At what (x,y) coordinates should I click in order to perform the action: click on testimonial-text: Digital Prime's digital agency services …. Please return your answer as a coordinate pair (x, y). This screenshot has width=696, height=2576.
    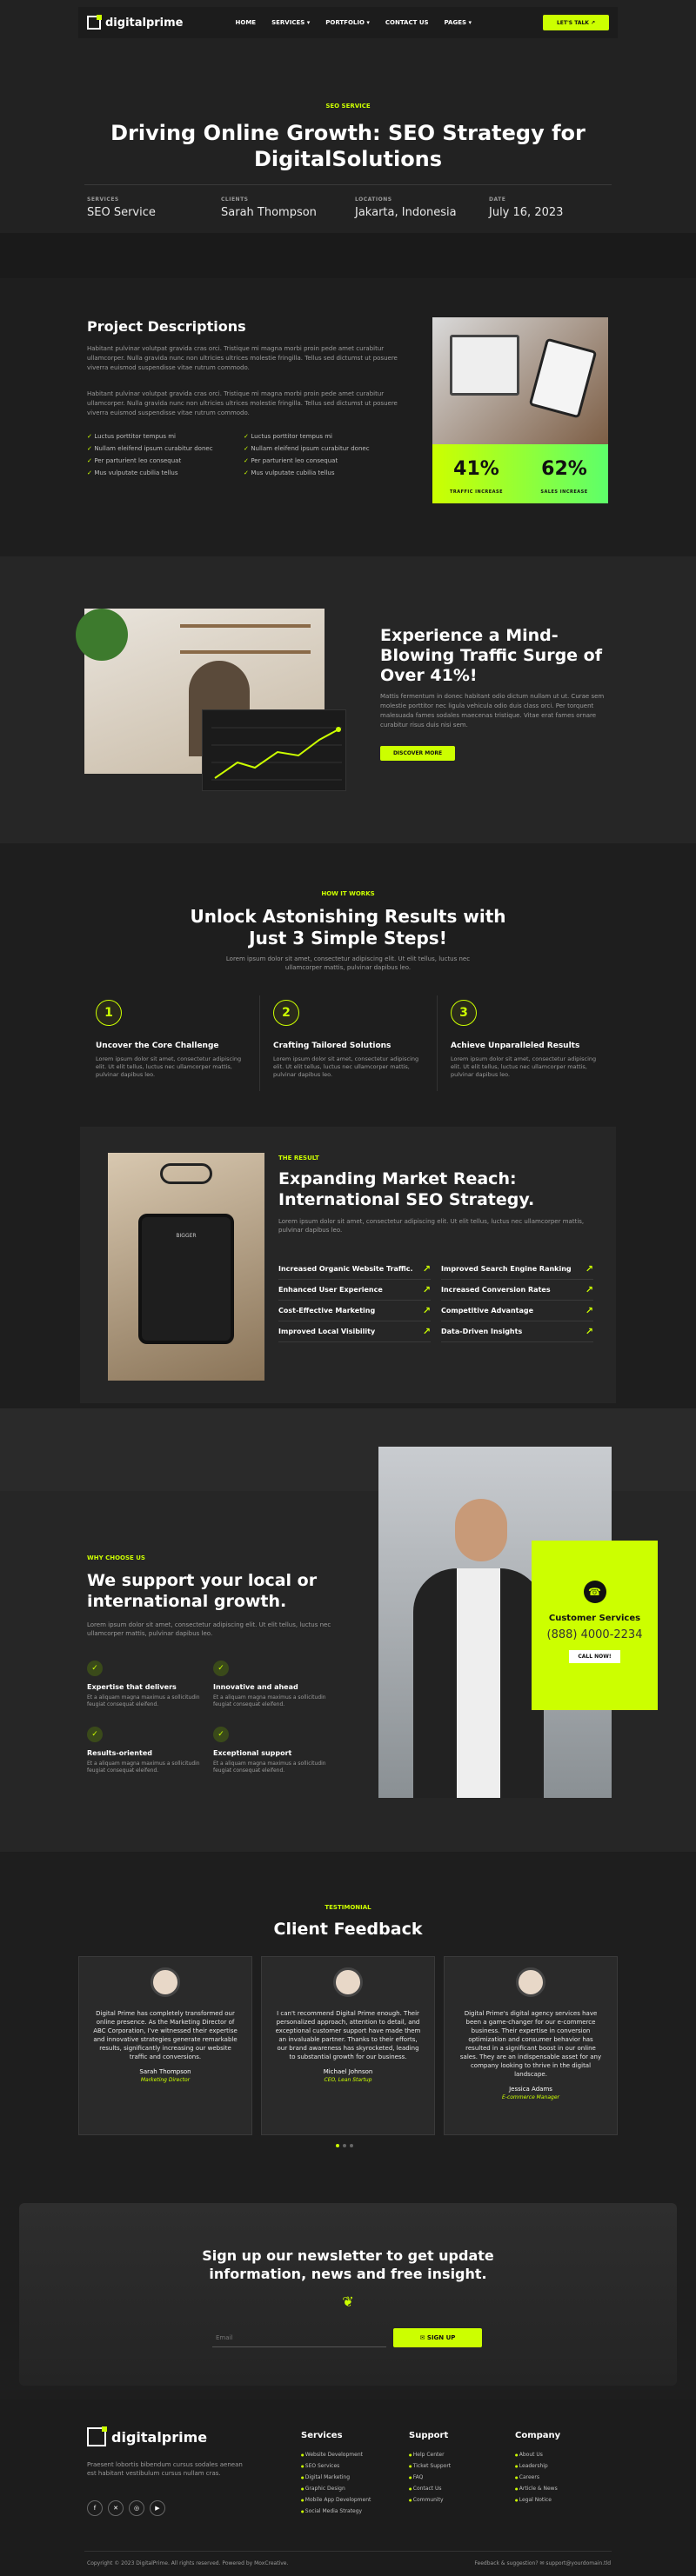
    Looking at the image, I should click on (530, 2044).